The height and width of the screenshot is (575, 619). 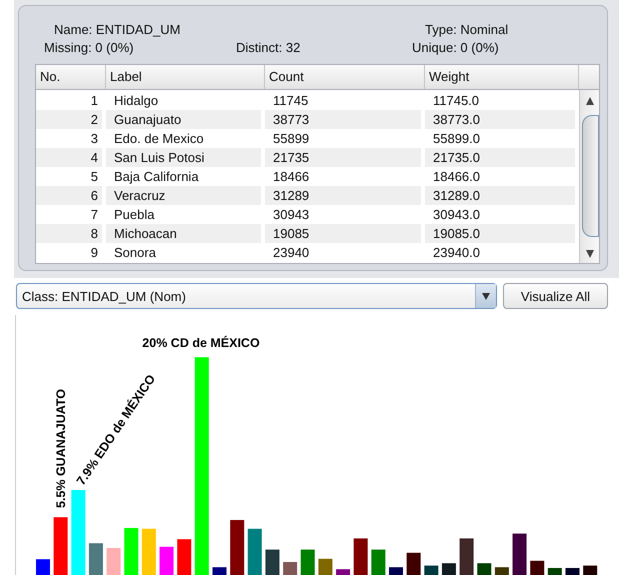 I want to click on table-cell-text: 11745, so click(x=291, y=101).